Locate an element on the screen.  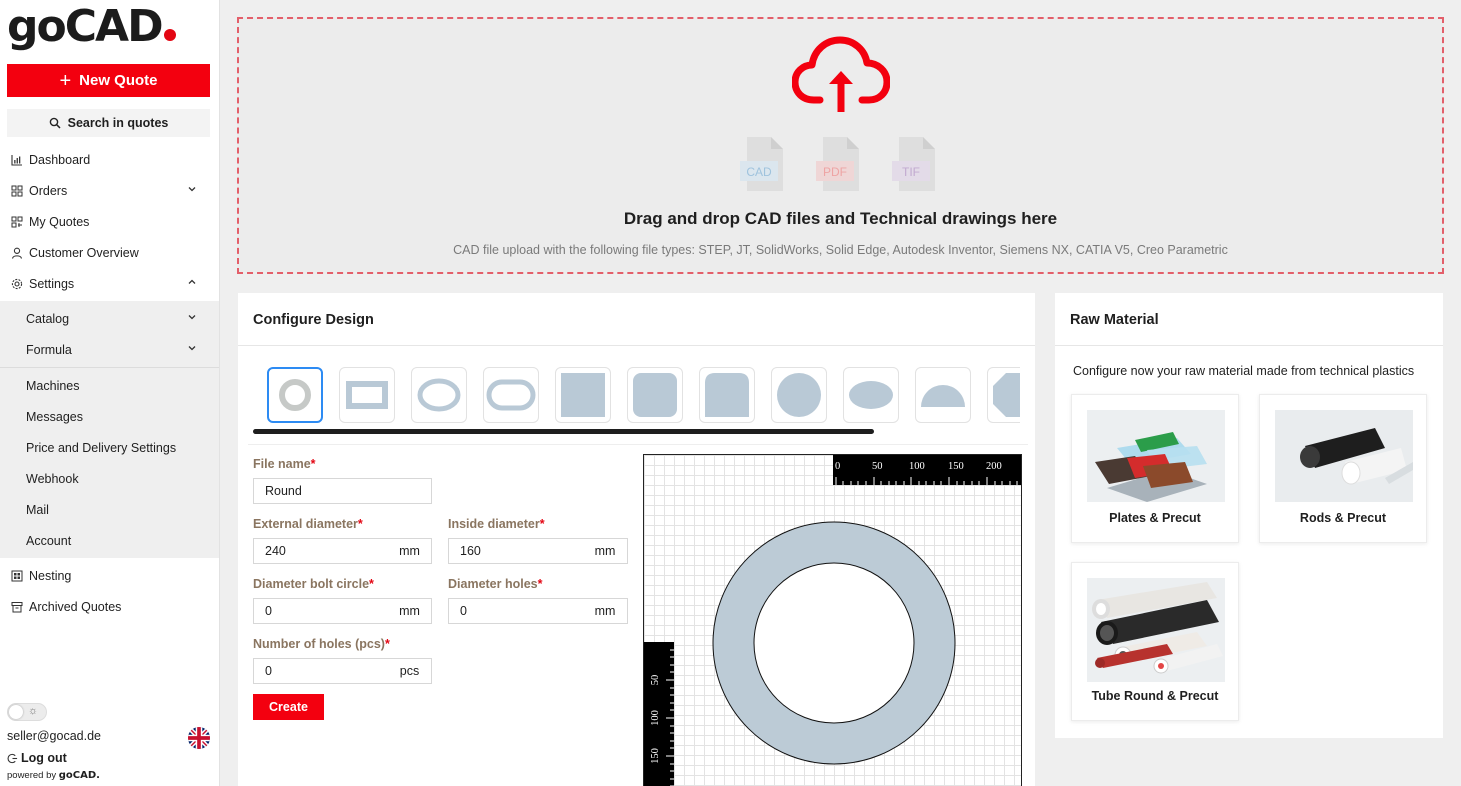
rounded-square-shape-icon is located at coordinates (655, 395).